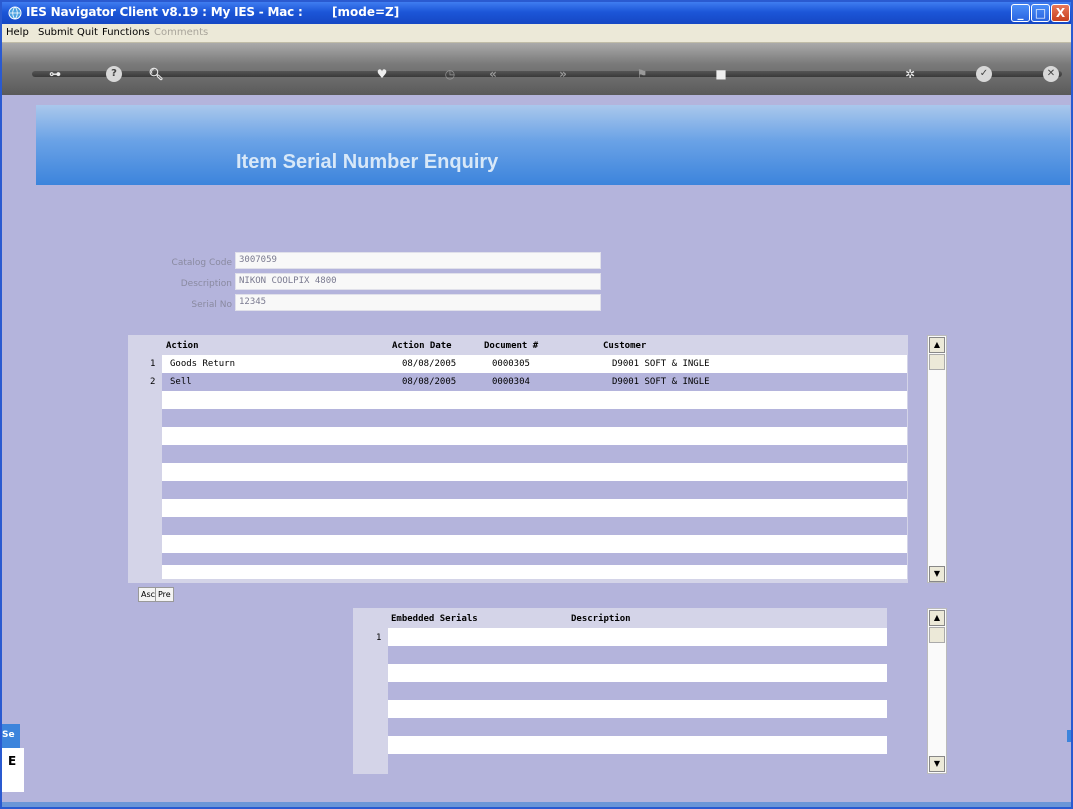 This screenshot has width=1073, height=809. What do you see at coordinates (563, 74) in the screenshot?
I see `fast-forward-icon: »` at bounding box center [563, 74].